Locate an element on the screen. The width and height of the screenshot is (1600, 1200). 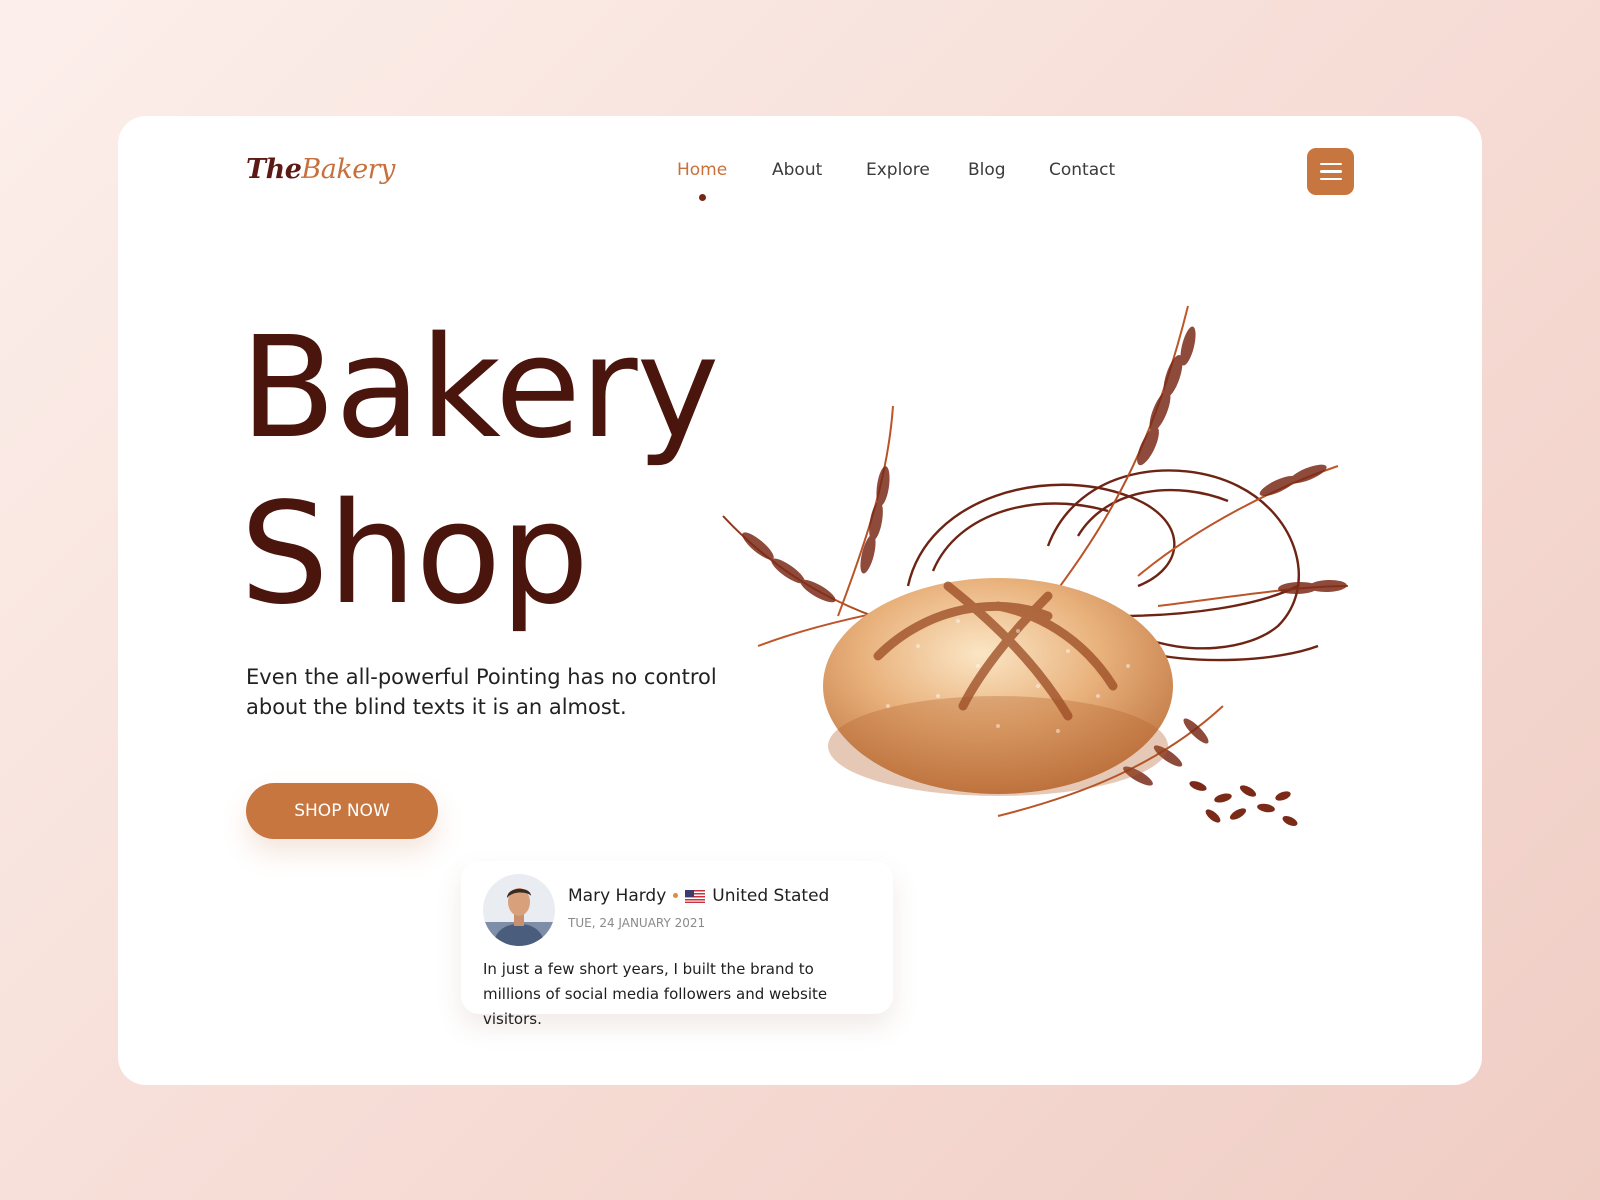
logo-text-the: The is located at coordinates (274, 169).